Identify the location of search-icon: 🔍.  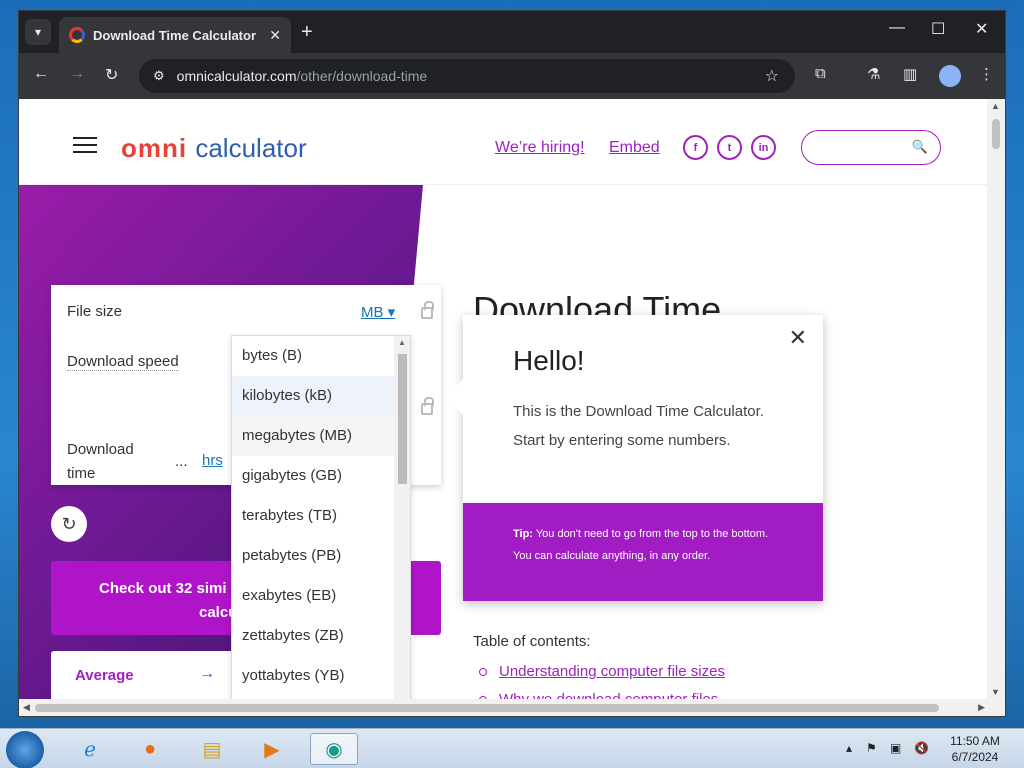
(919, 146).